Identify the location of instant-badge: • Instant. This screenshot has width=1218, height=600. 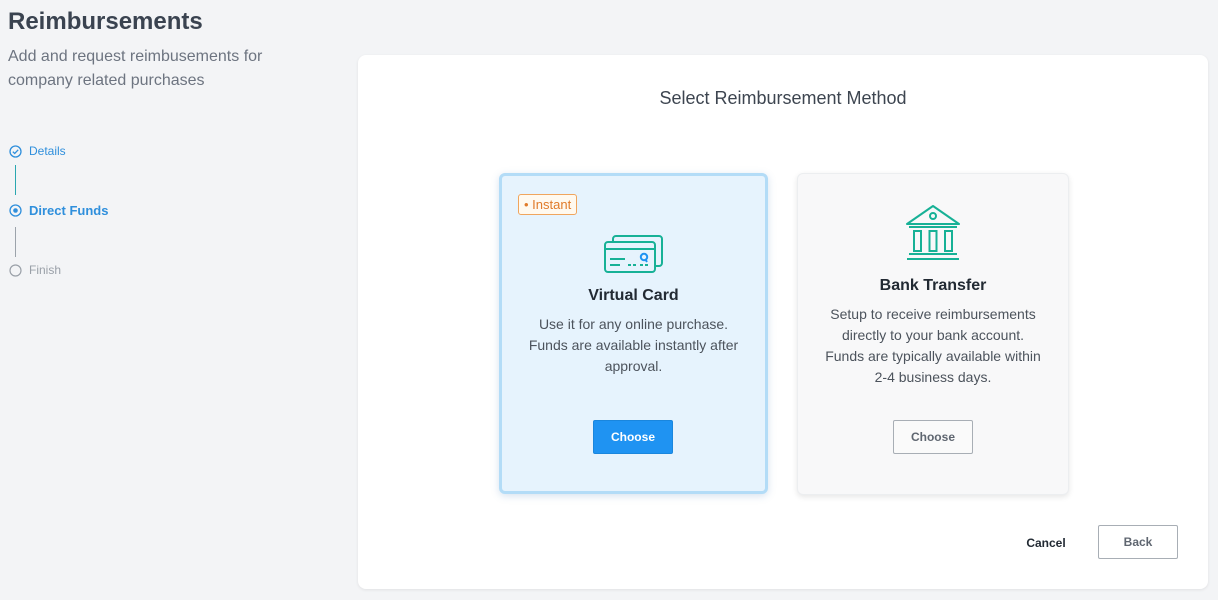
(548, 204).